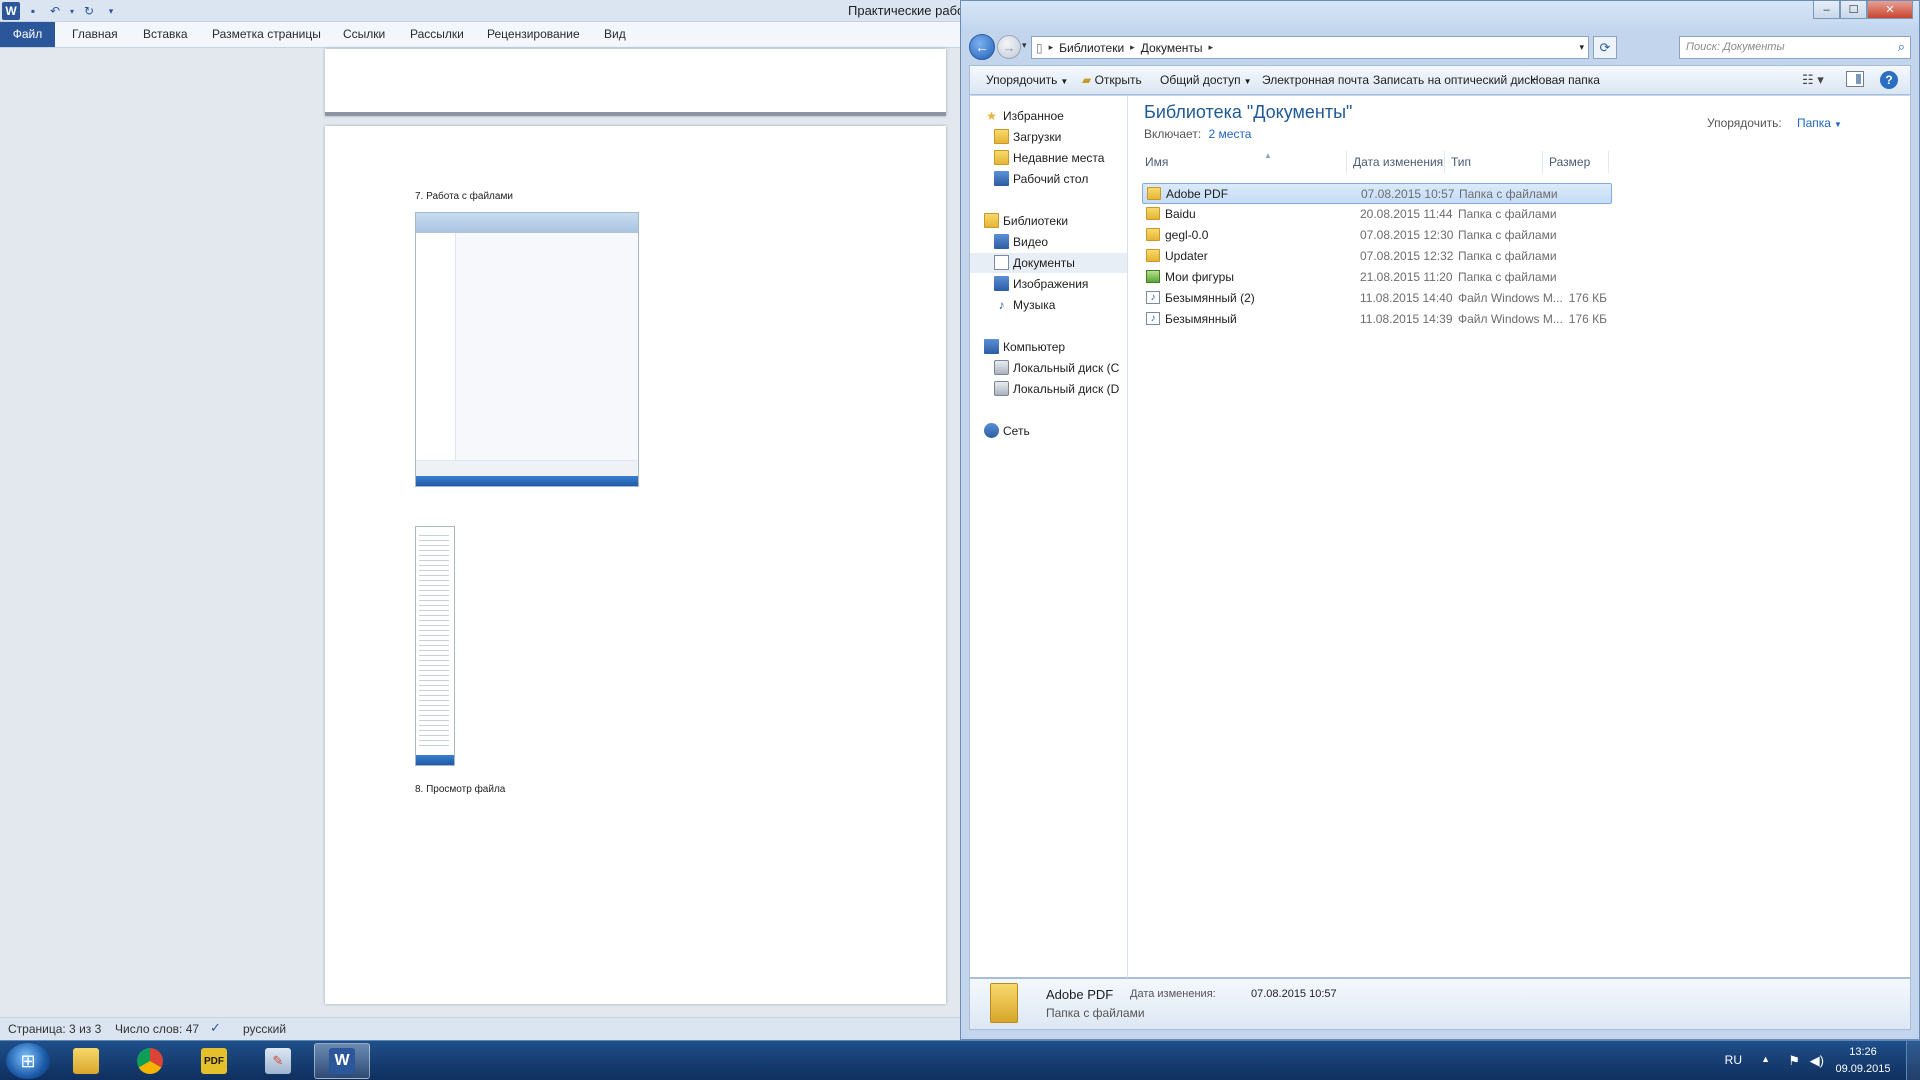  Describe the element at coordinates (1230, 134) in the screenshot. I see `library-locations-link: 2 места` at that location.